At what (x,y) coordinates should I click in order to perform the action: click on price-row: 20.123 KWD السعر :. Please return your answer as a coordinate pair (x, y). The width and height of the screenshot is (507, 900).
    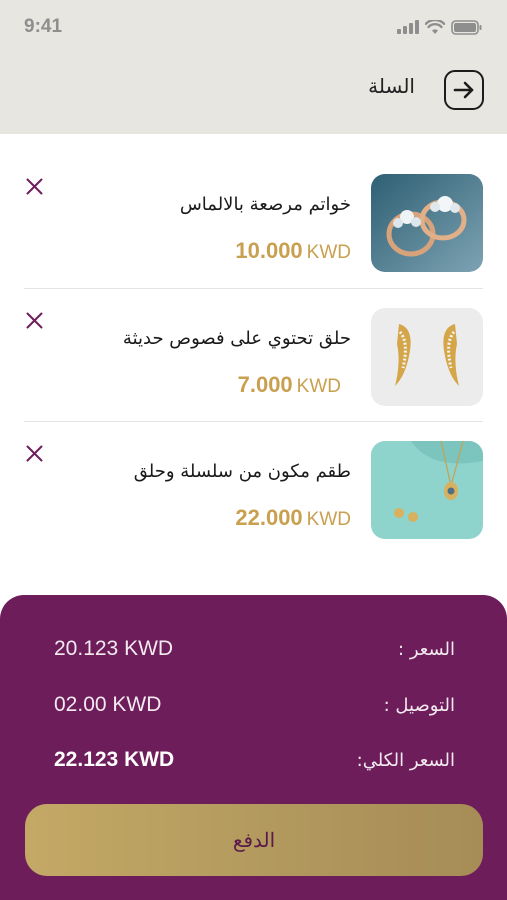
    Looking at the image, I should click on (254, 652).